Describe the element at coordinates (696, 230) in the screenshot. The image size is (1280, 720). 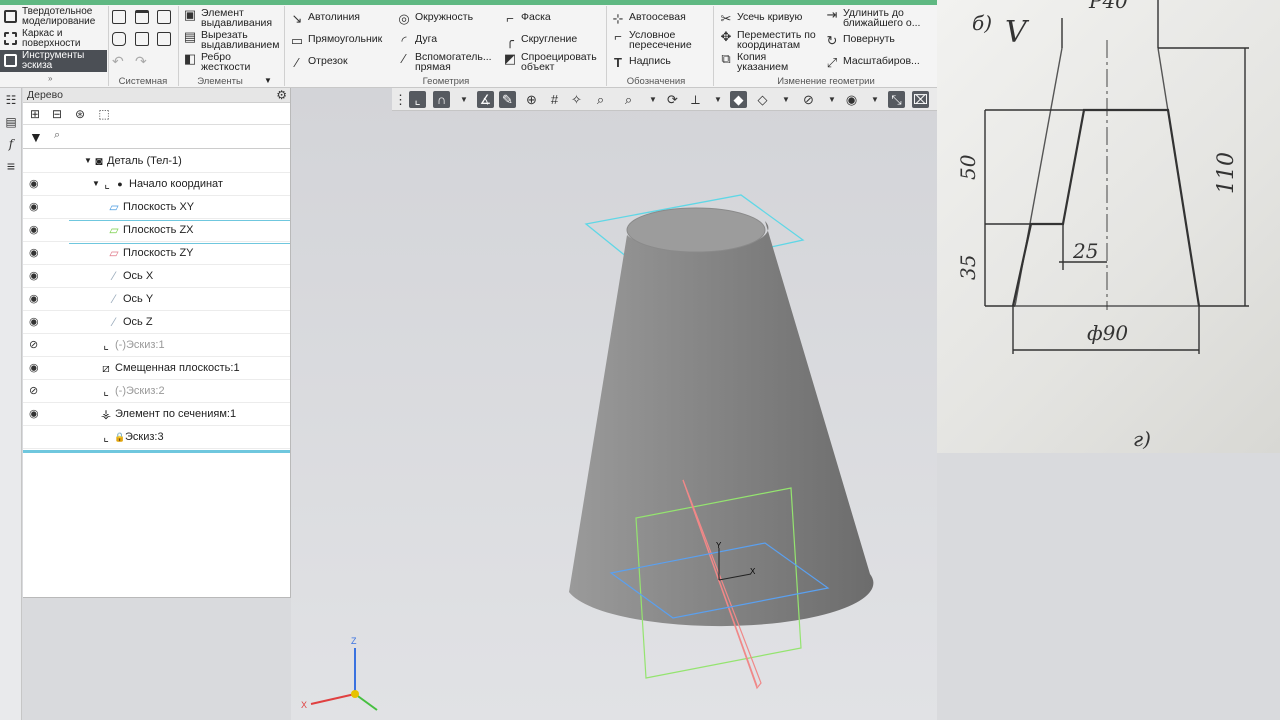
I see `cone-top-face` at that location.